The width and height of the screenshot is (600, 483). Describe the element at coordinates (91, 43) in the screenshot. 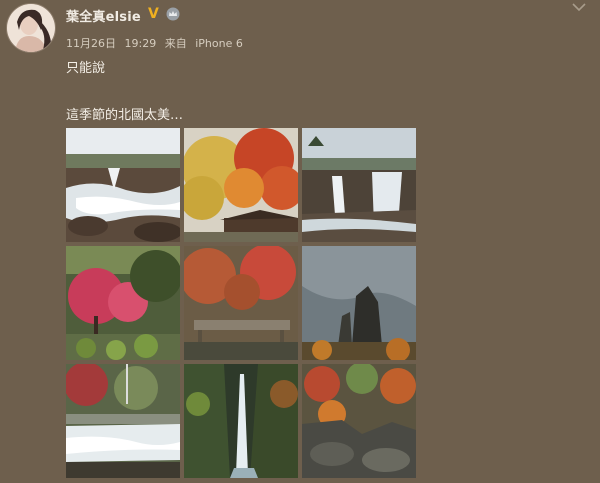

I see `post-date: 11月26日` at that location.